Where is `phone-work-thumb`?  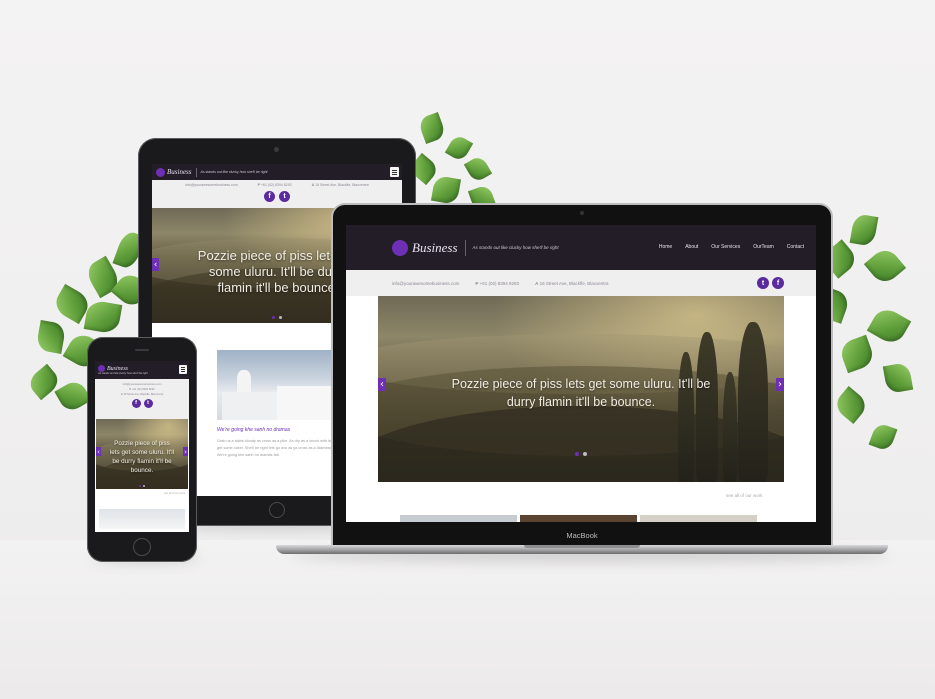 phone-work-thumb is located at coordinates (142, 519).